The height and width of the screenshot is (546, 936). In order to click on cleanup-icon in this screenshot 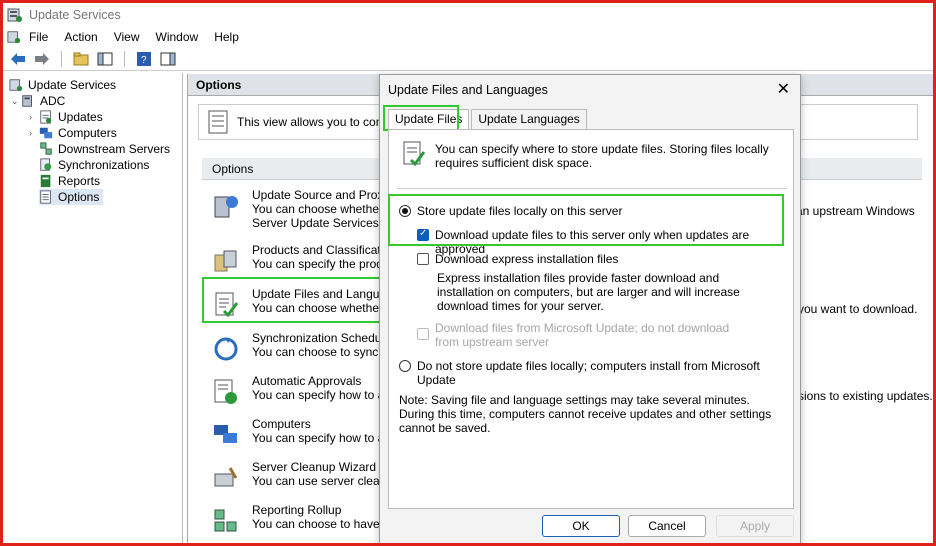, I will do `click(226, 477)`.